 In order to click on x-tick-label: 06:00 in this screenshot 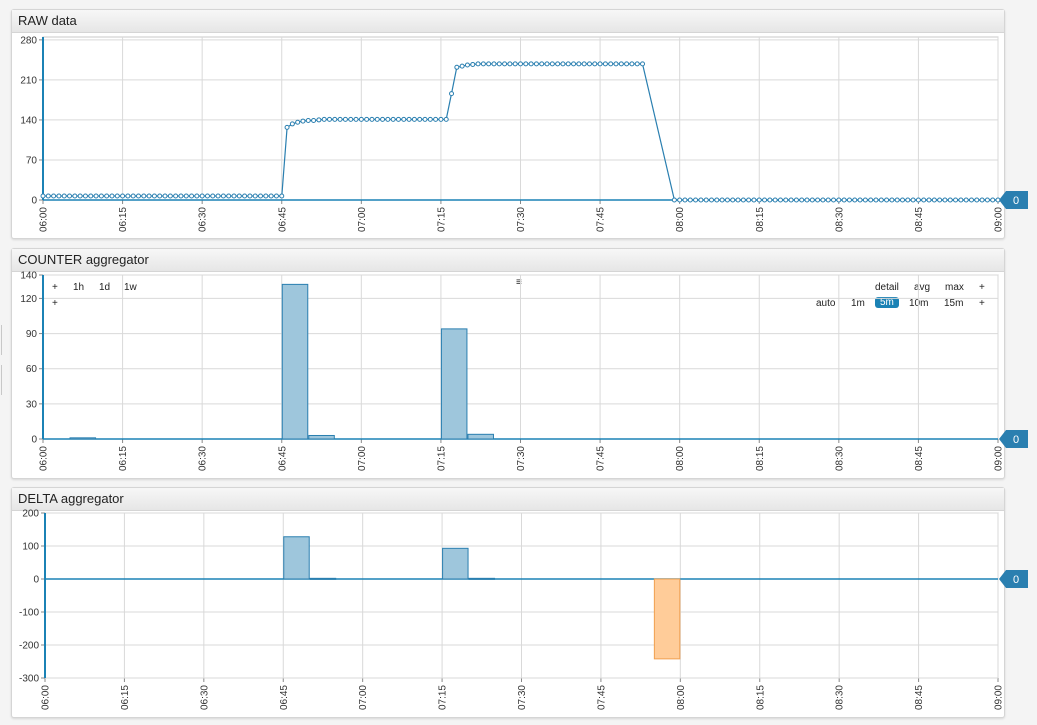, I will do `click(44, 458)`.